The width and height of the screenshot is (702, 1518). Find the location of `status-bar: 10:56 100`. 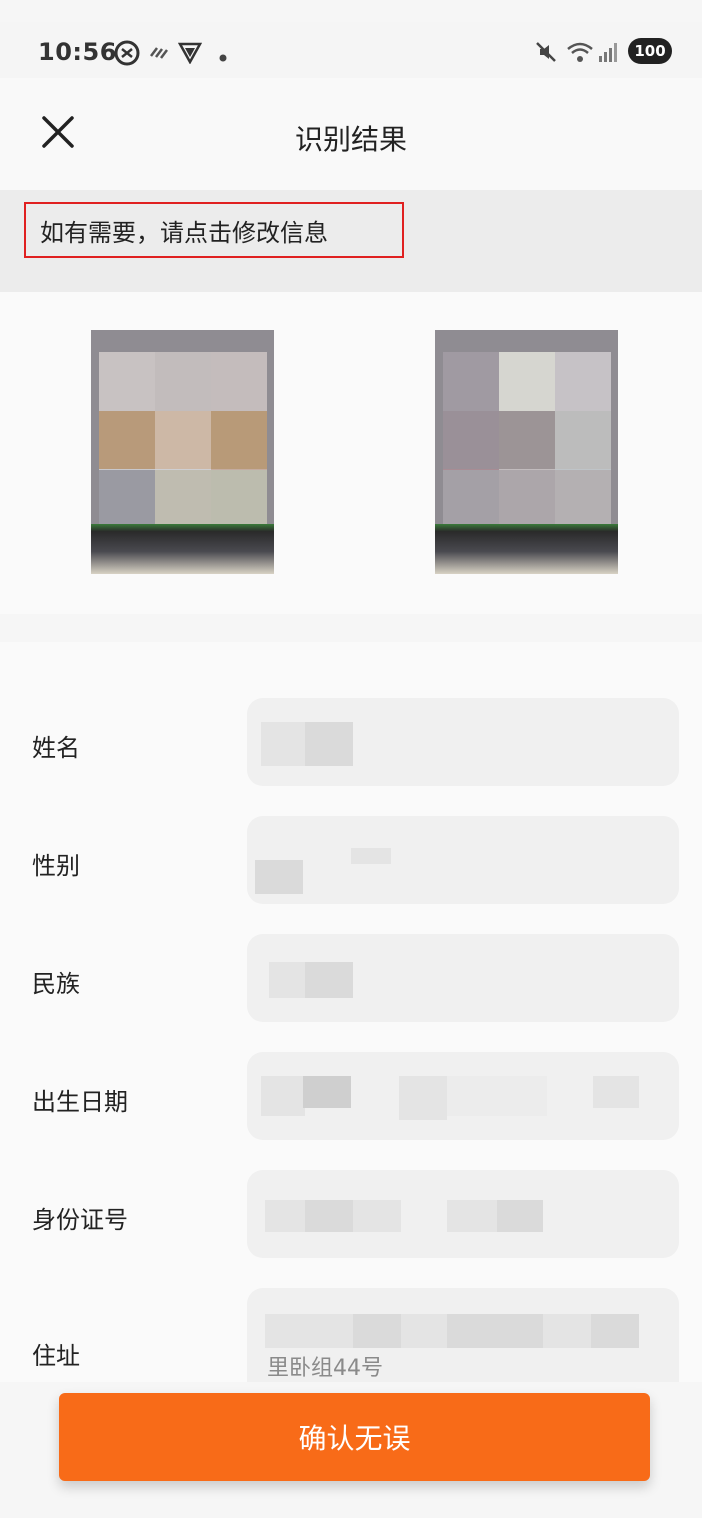

status-bar: 10:56 100 is located at coordinates (351, 50).